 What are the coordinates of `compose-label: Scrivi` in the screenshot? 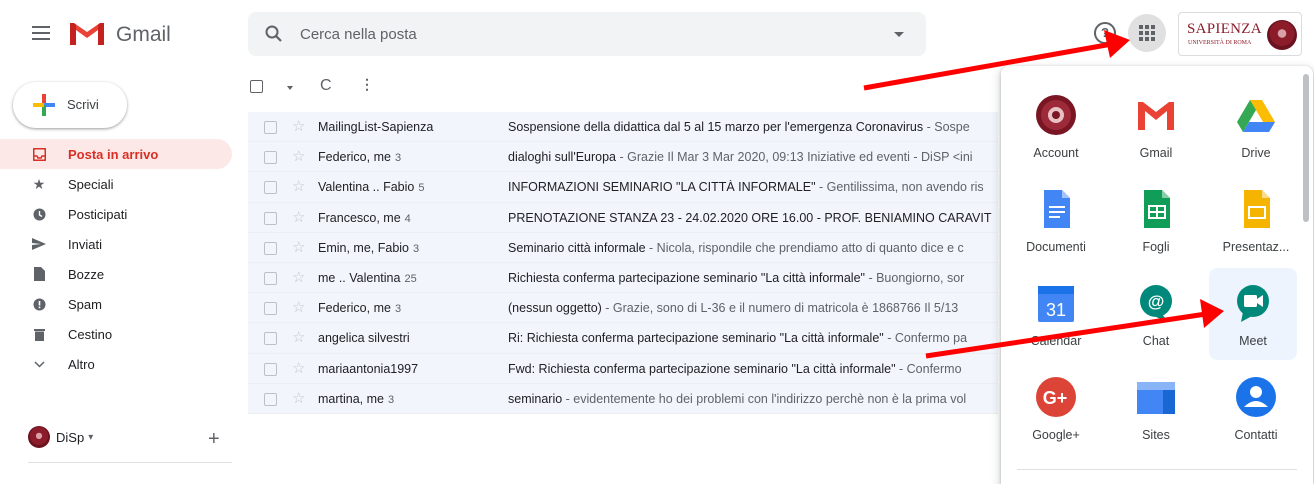 It's located at (83, 104).